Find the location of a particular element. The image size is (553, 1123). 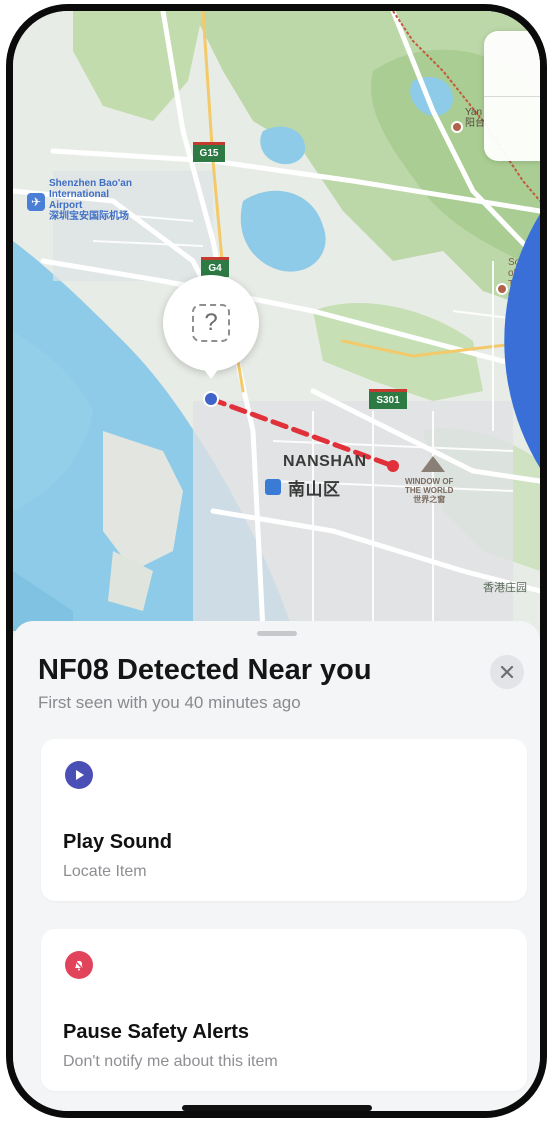

pause-alerts-title: Pause Safety Alerts is located at coordinates (156, 1032).